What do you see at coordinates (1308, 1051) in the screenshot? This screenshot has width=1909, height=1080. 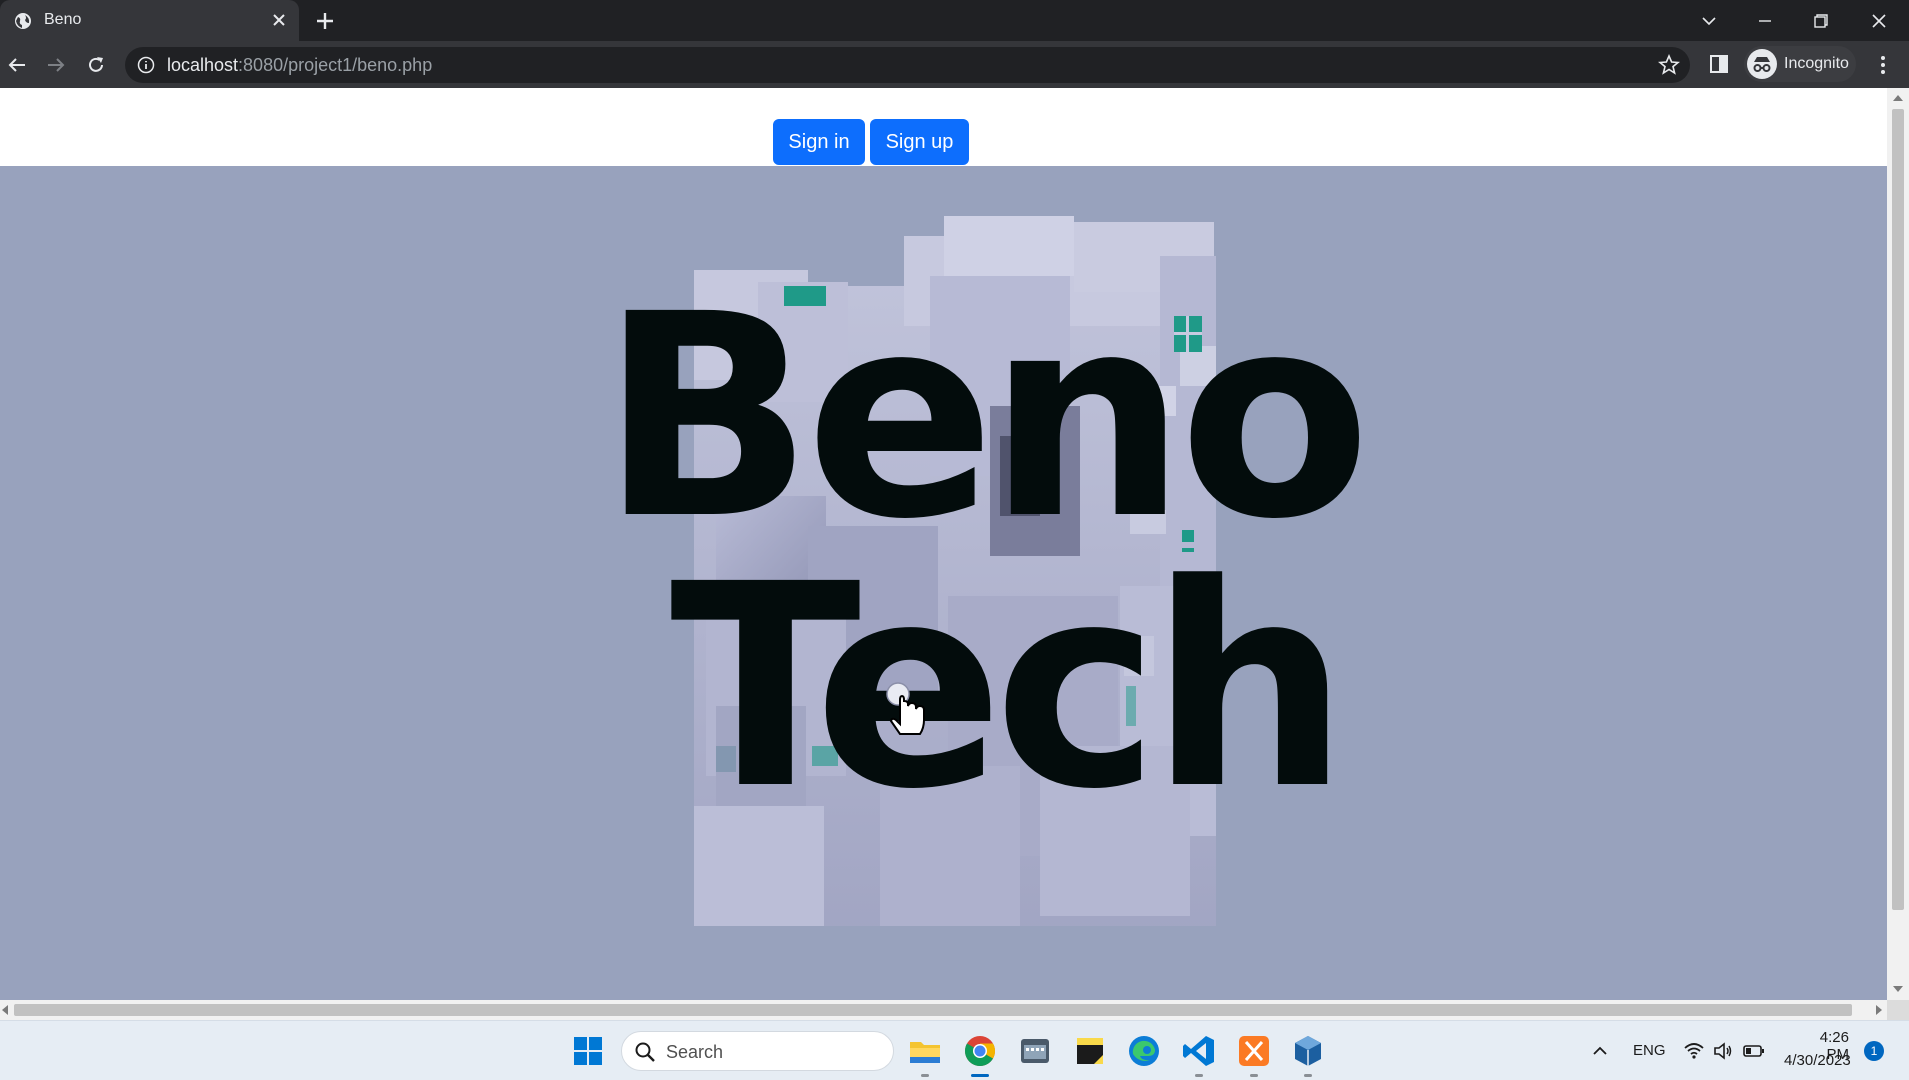 I see `virtualbox-icon` at bounding box center [1308, 1051].